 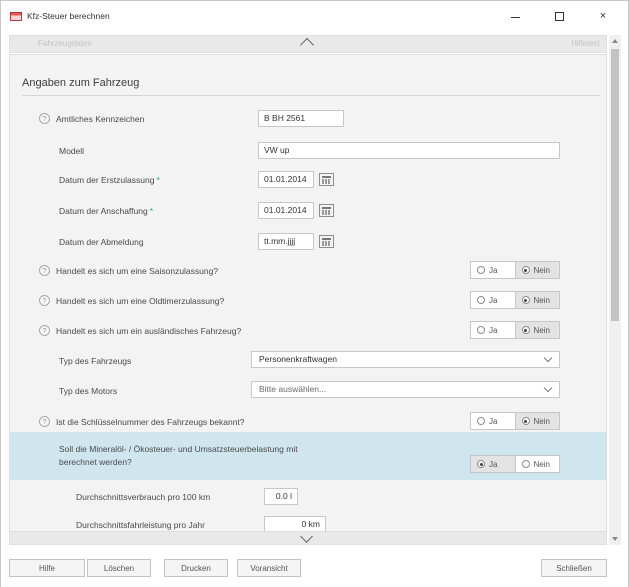 What do you see at coordinates (286, 210) in the screenshot?
I see `anschaffung-input: 01.01.2014` at bounding box center [286, 210].